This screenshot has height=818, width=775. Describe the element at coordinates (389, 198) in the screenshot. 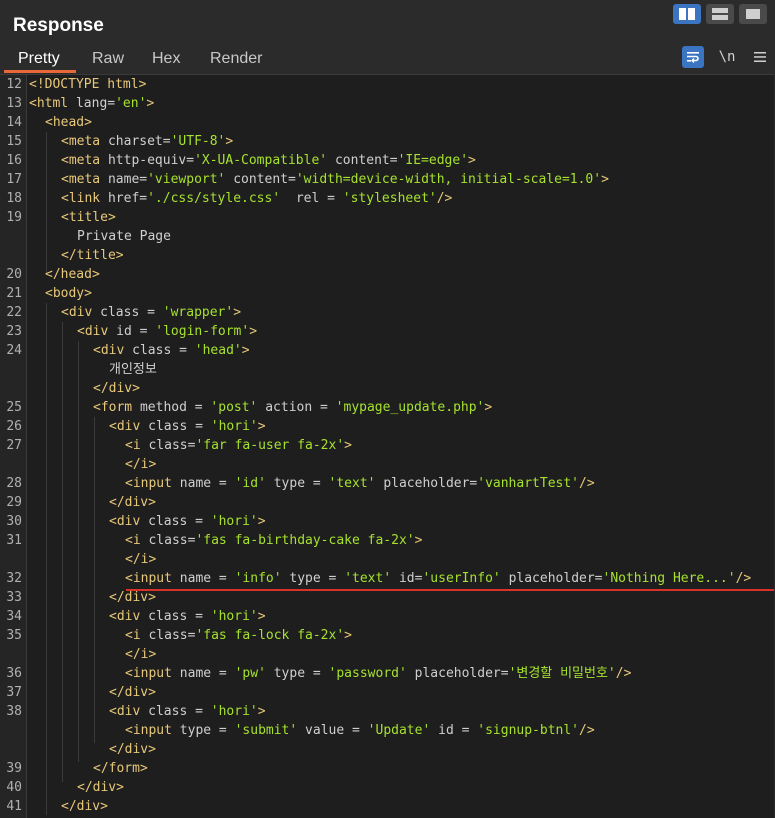

I see `token-str: 'stylesheet'` at that location.